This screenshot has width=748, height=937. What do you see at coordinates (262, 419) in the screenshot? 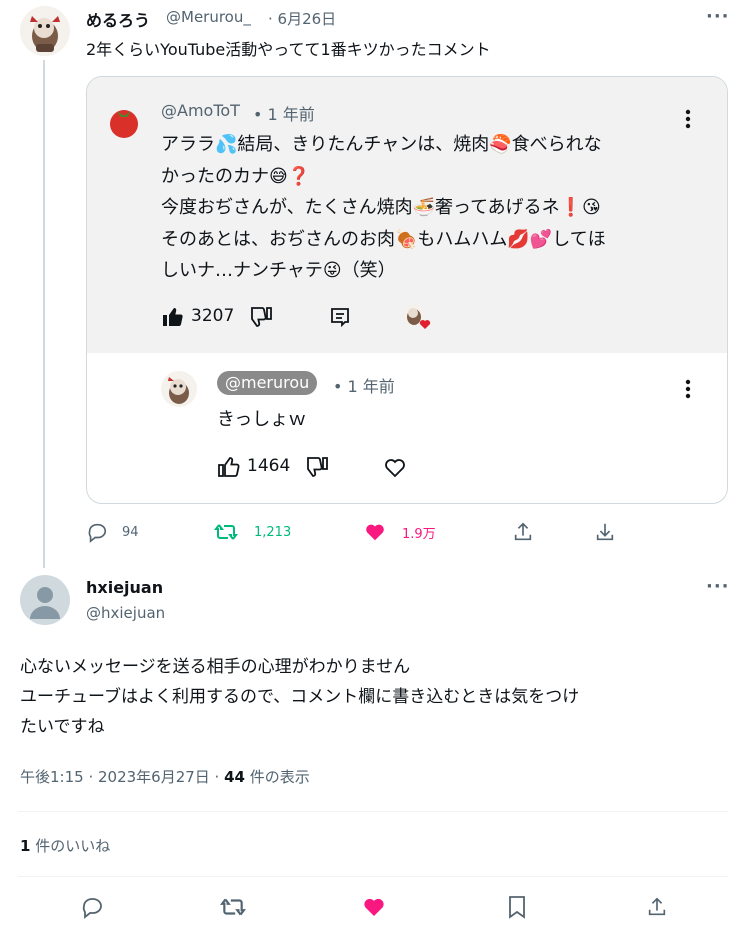
I see `reply-text: きっしょｗ` at bounding box center [262, 419].